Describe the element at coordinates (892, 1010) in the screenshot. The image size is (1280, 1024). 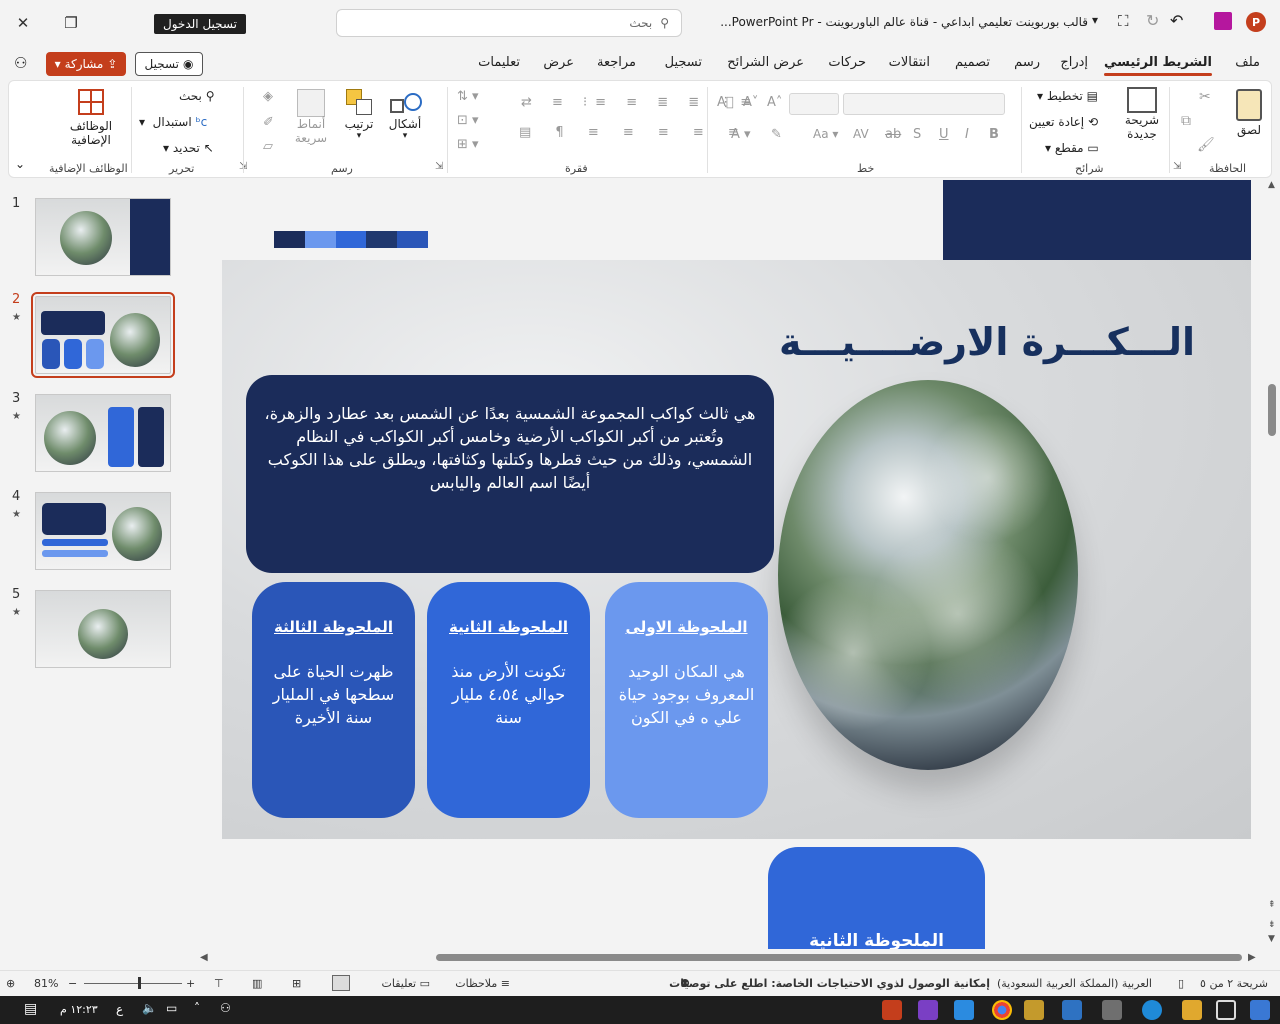
I see `powerpoint-taskbar-icon` at that location.